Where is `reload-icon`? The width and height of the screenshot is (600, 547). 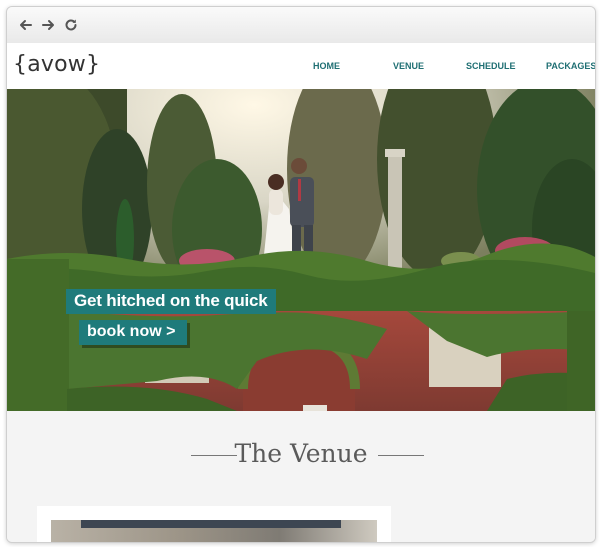
reload-icon is located at coordinates (71, 25).